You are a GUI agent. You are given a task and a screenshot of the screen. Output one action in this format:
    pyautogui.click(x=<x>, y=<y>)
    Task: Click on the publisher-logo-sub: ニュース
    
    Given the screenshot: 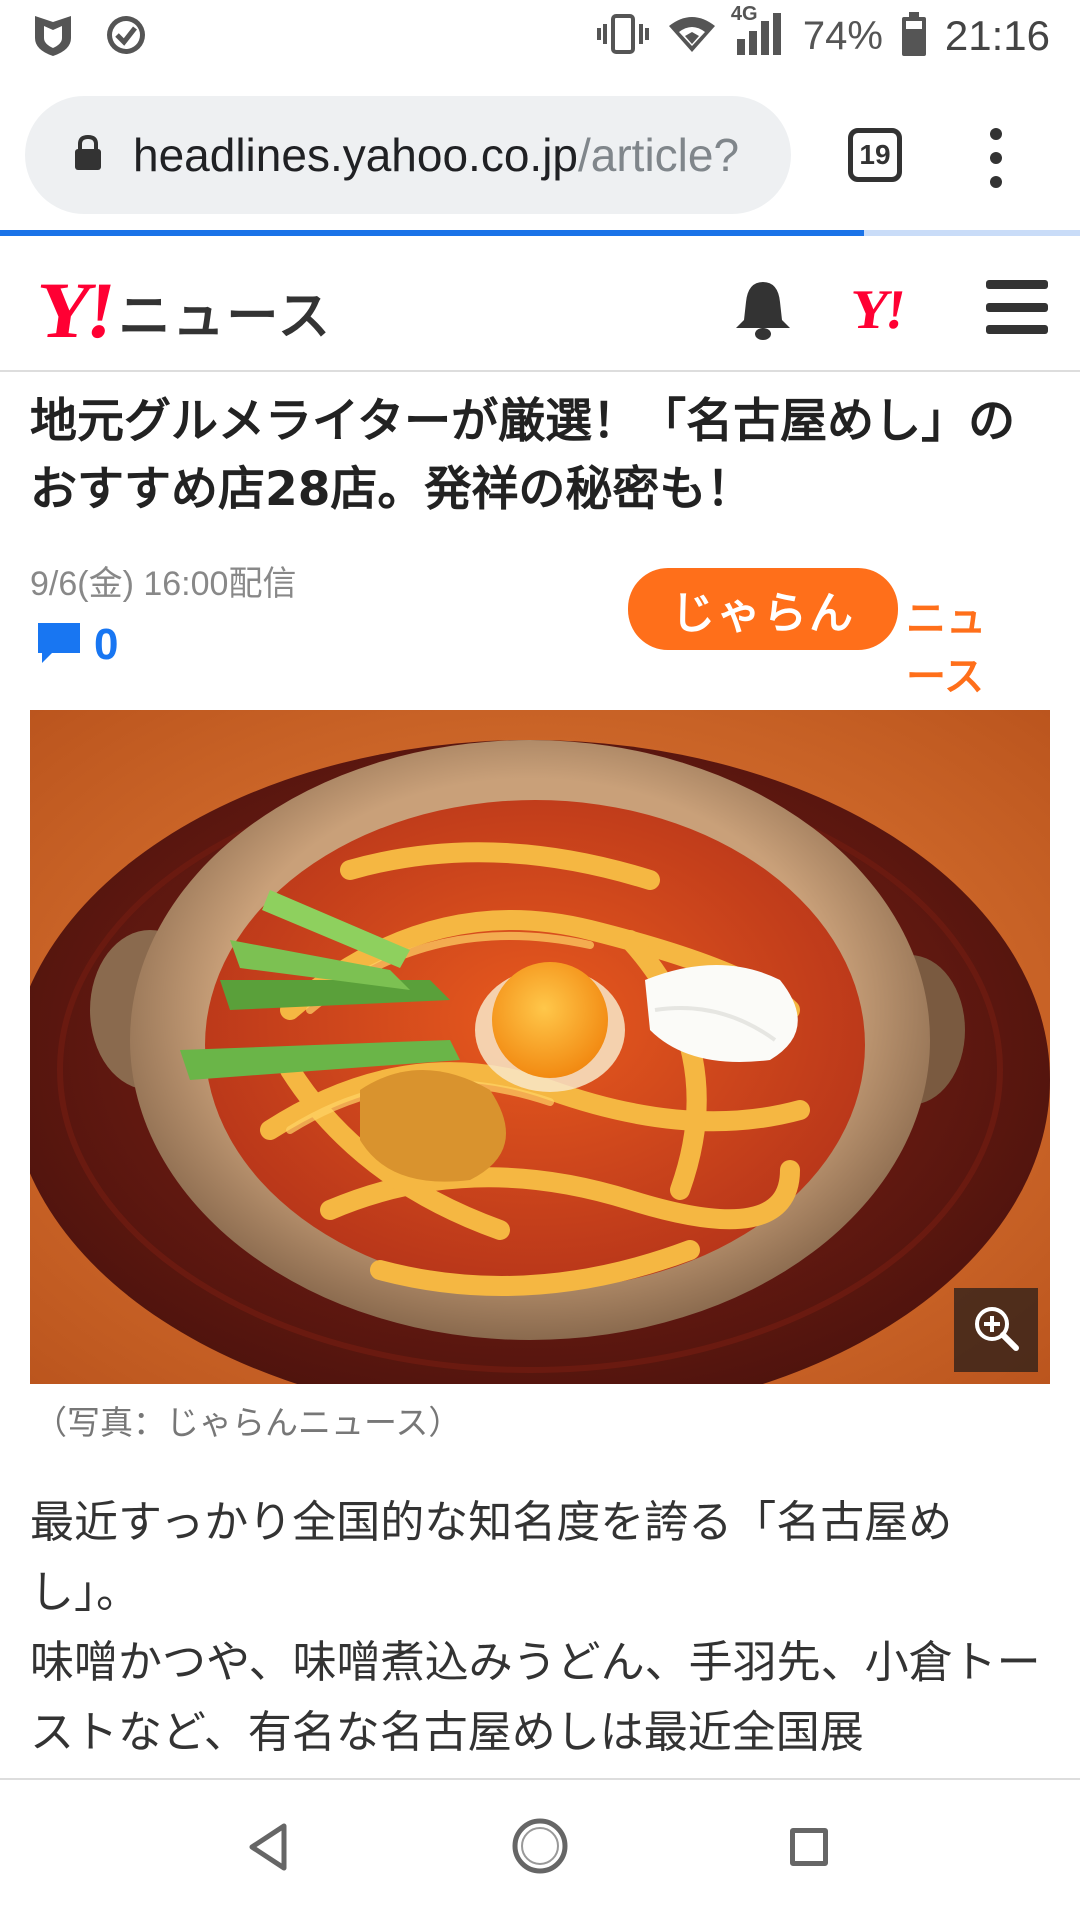 What is the action you would take?
    pyautogui.click(x=946, y=648)
    